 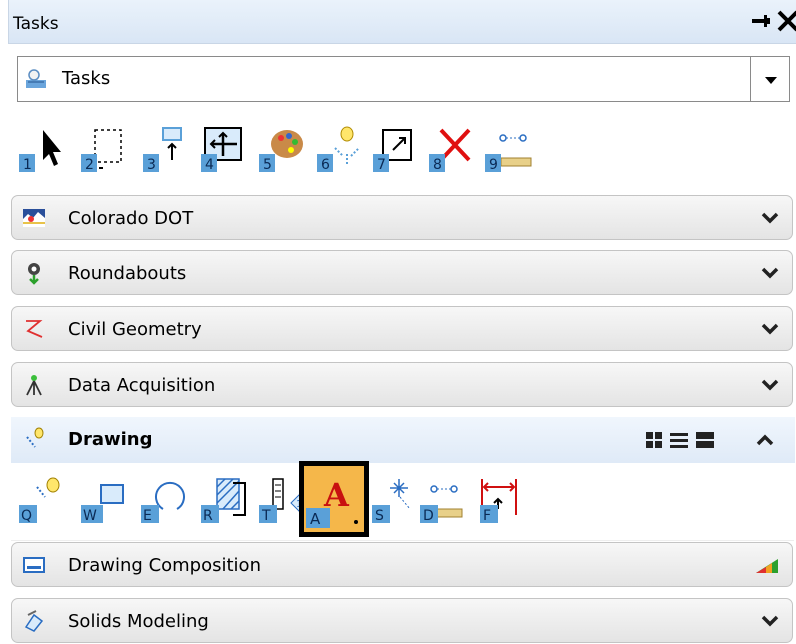 I want to click on window-icon: 7, so click(x=392, y=151).